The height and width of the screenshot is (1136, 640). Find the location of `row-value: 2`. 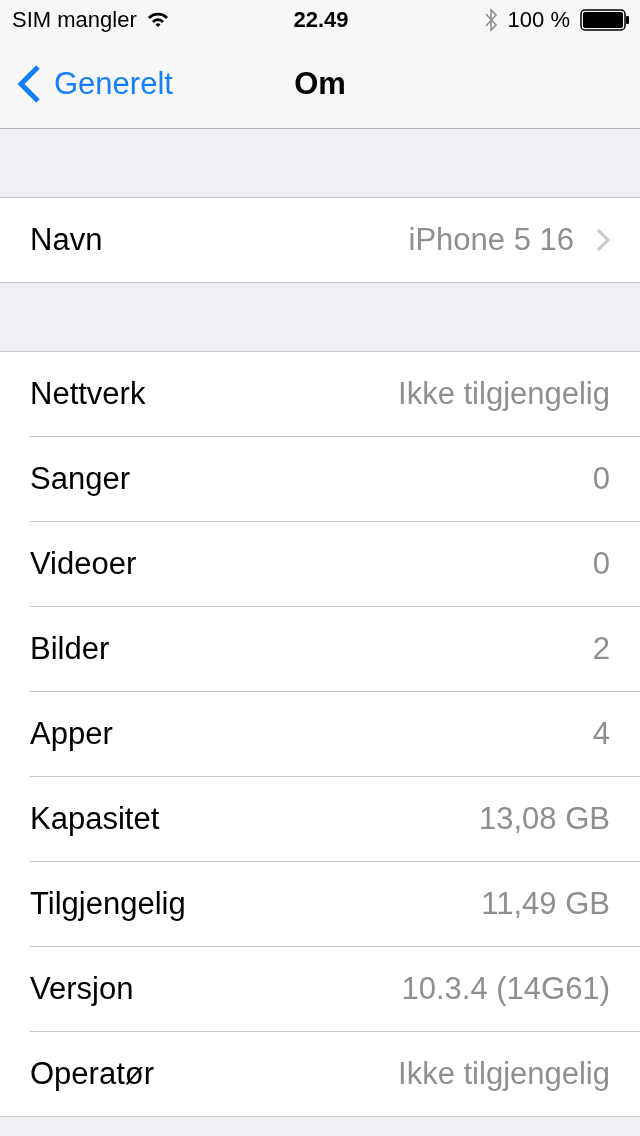

row-value: 2 is located at coordinates (601, 649).